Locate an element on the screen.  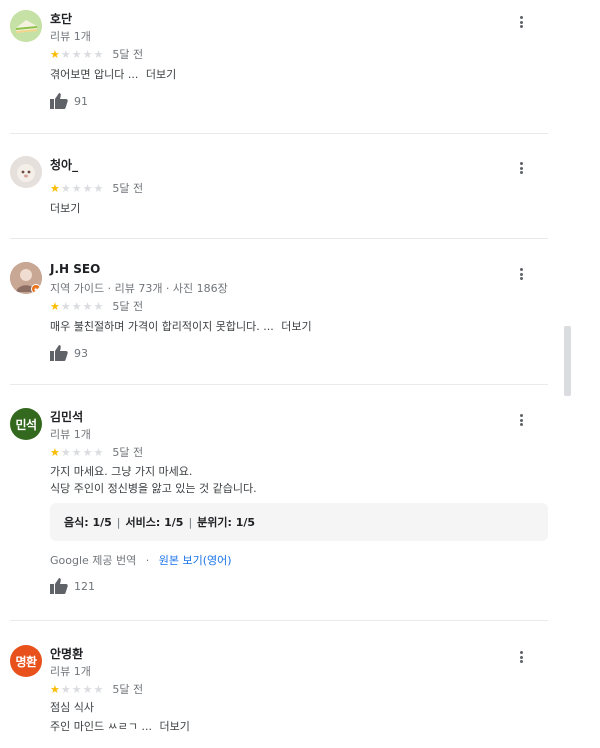
food-score: 음식: 1/5 is located at coordinates (88, 522).